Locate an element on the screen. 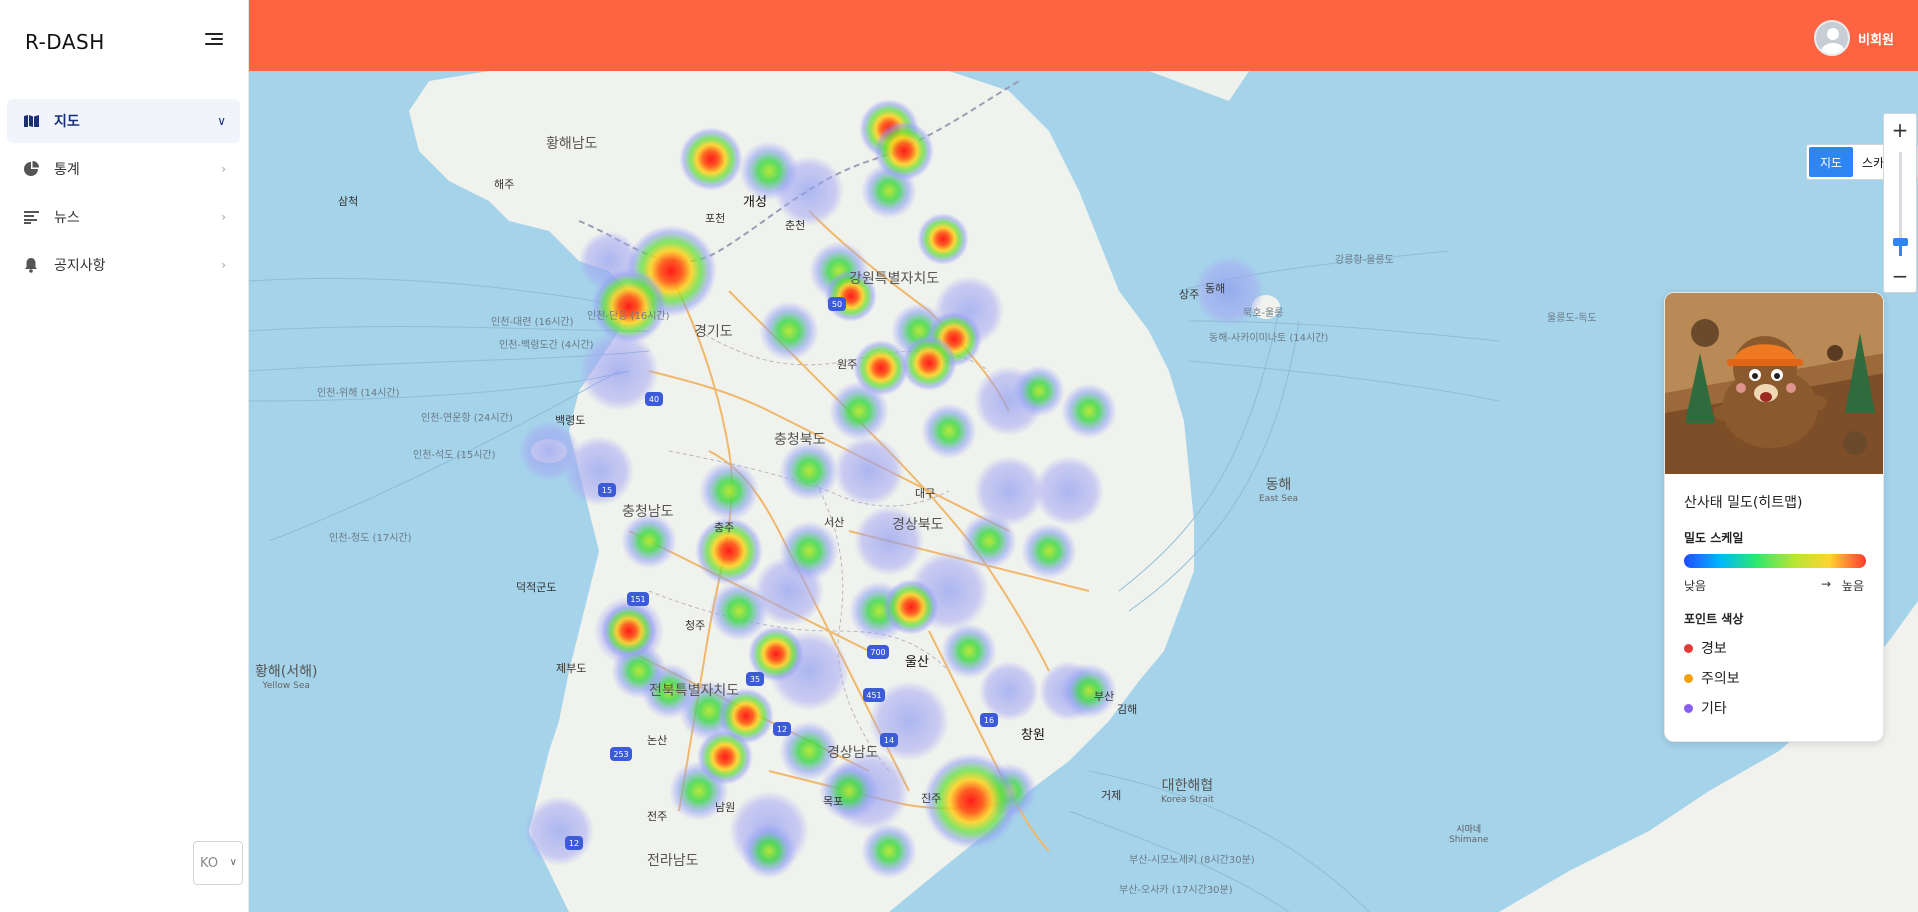 The height and width of the screenshot is (912, 1918). land-island is located at coordinates (589, 221).